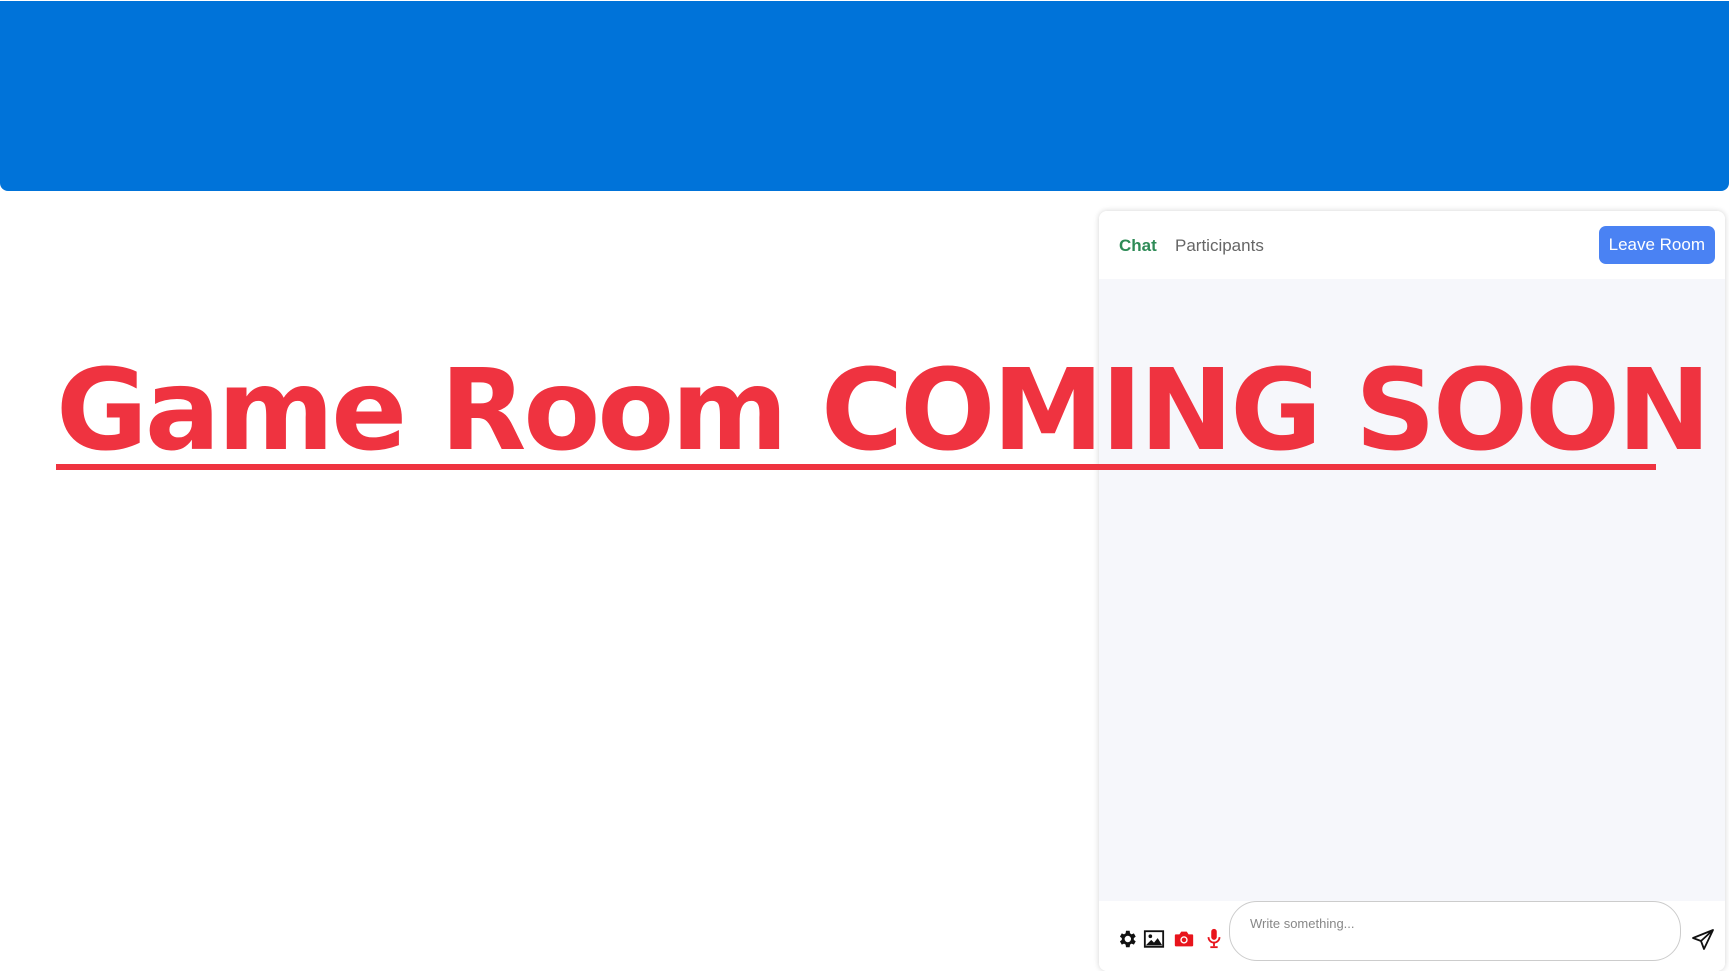 The height and width of the screenshot is (971, 1729). What do you see at coordinates (1184, 939) in the screenshot?
I see `camera-icon` at bounding box center [1184, 939].